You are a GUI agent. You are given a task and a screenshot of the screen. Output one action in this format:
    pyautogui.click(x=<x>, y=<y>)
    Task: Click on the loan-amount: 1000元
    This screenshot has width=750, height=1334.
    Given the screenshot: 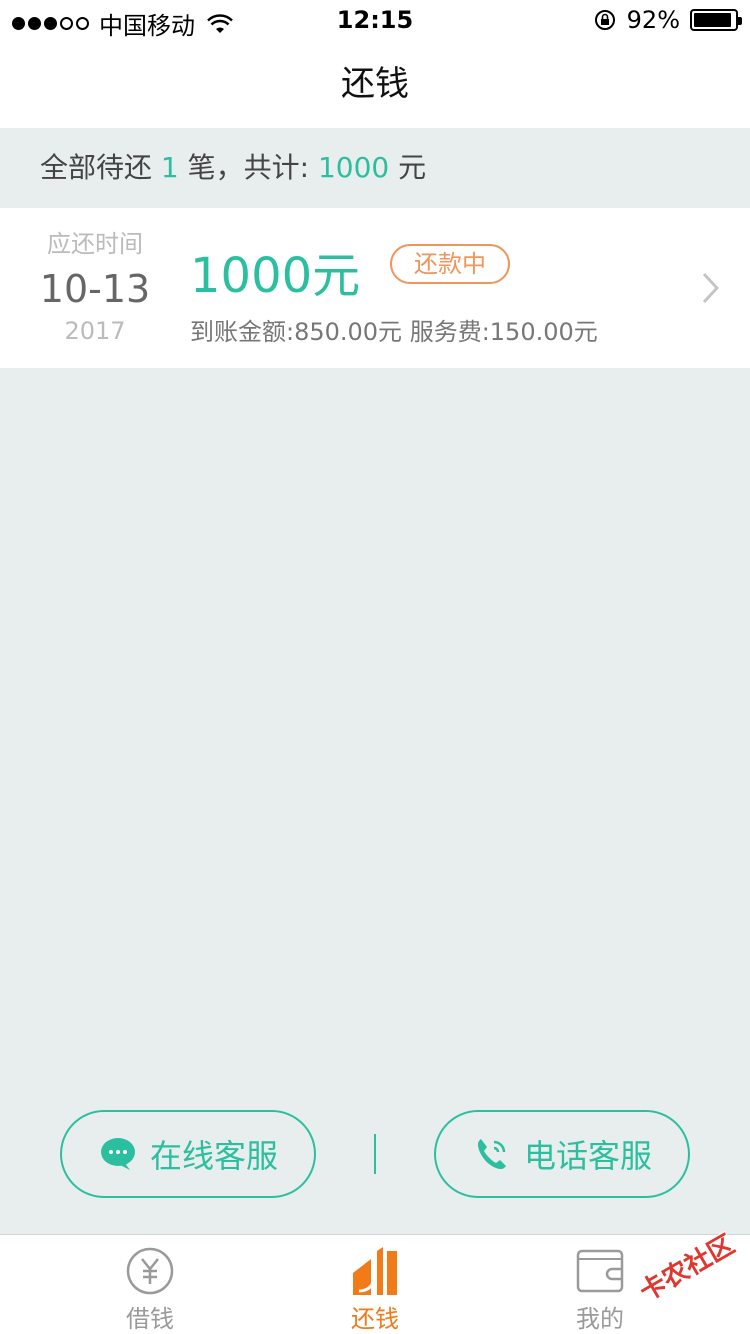 What is the action you would take?
    pyautogui.click(x=275, y=276)
    